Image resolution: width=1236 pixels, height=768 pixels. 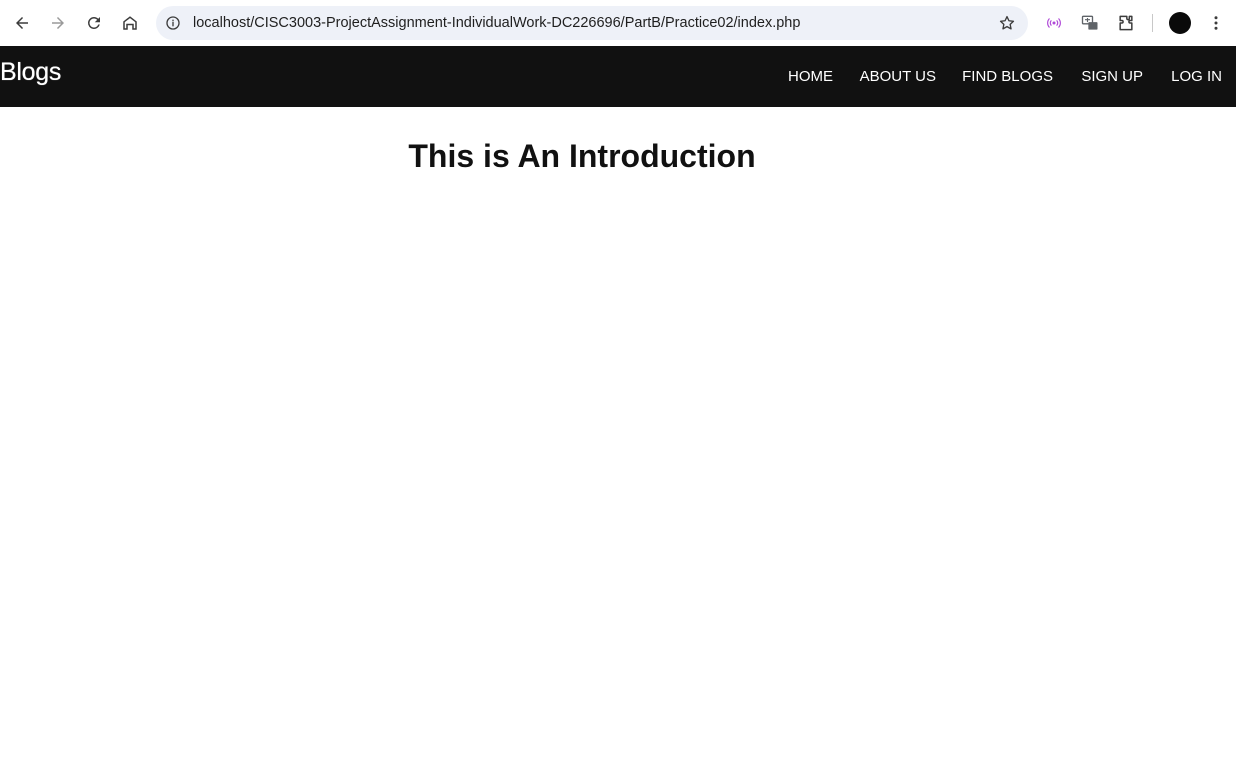 I want to click on arrow-left-icon, so click(x=22, y=23).